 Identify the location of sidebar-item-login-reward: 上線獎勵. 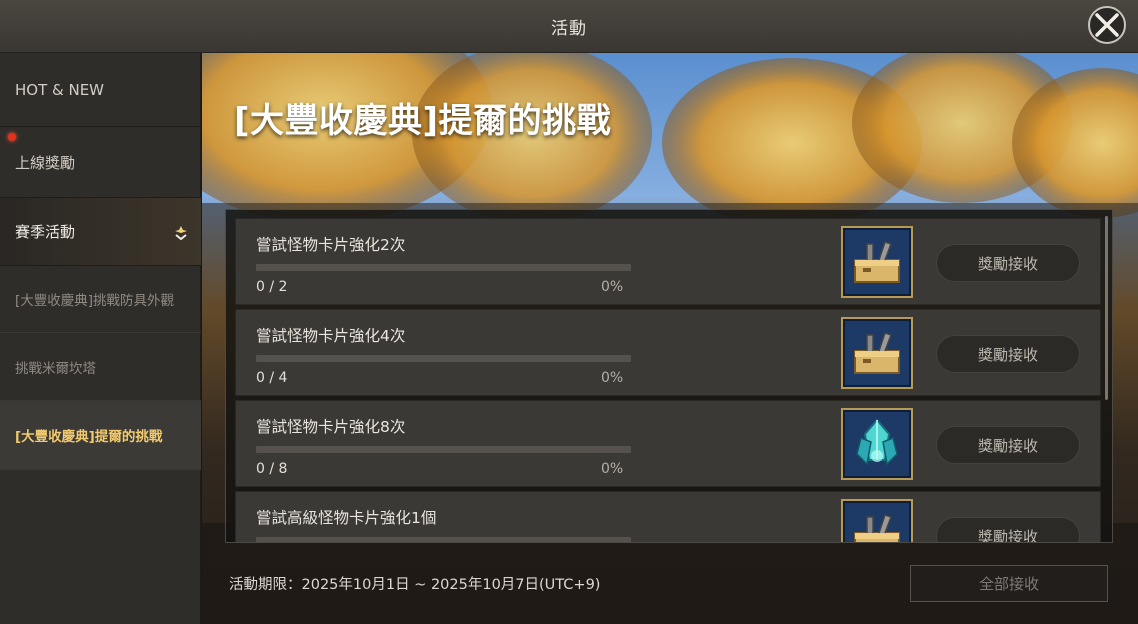
(100, 162).